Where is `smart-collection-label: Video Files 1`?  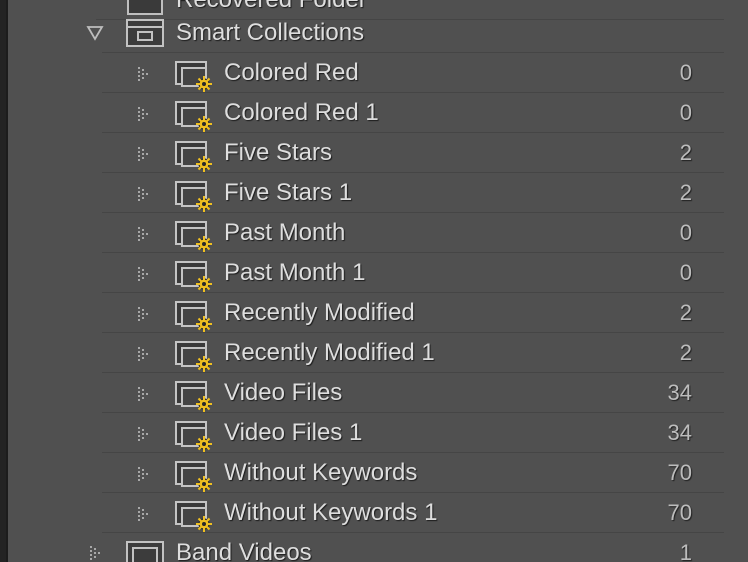
smart-collection-label: Video Files 1 is located at coordinates (293, 432).